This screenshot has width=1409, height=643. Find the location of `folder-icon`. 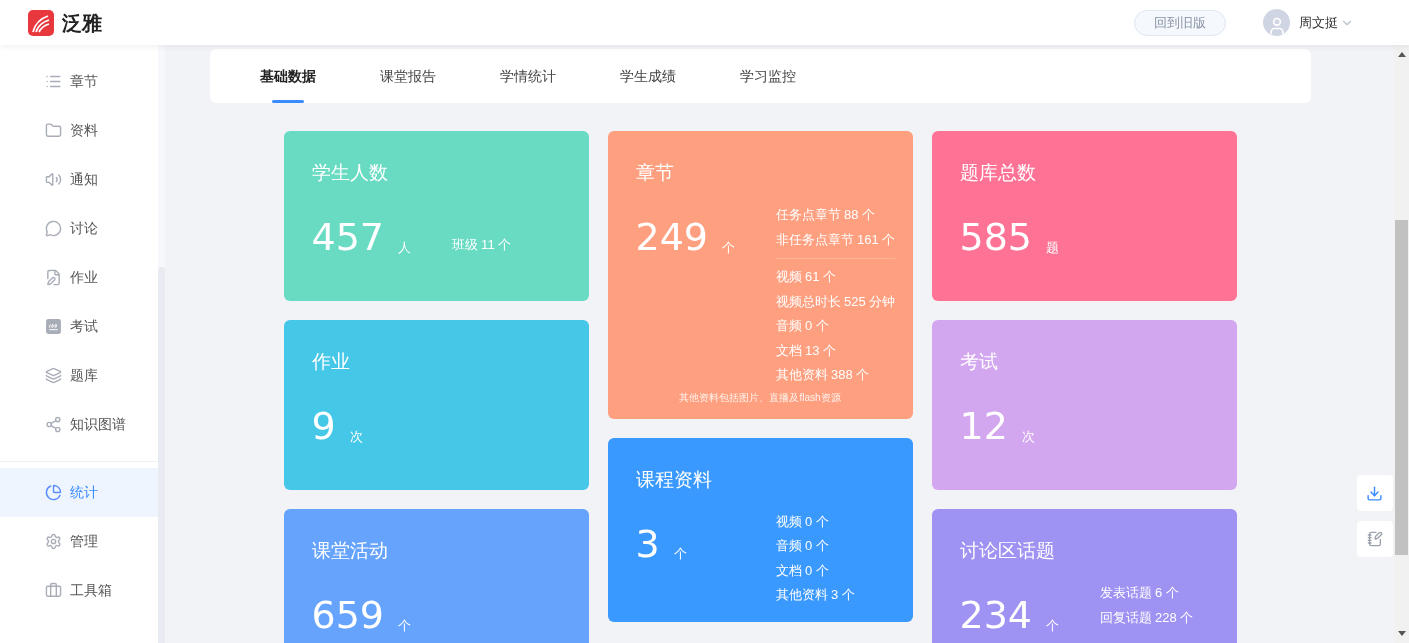

folder-icon is located at coordinates (53, 130).